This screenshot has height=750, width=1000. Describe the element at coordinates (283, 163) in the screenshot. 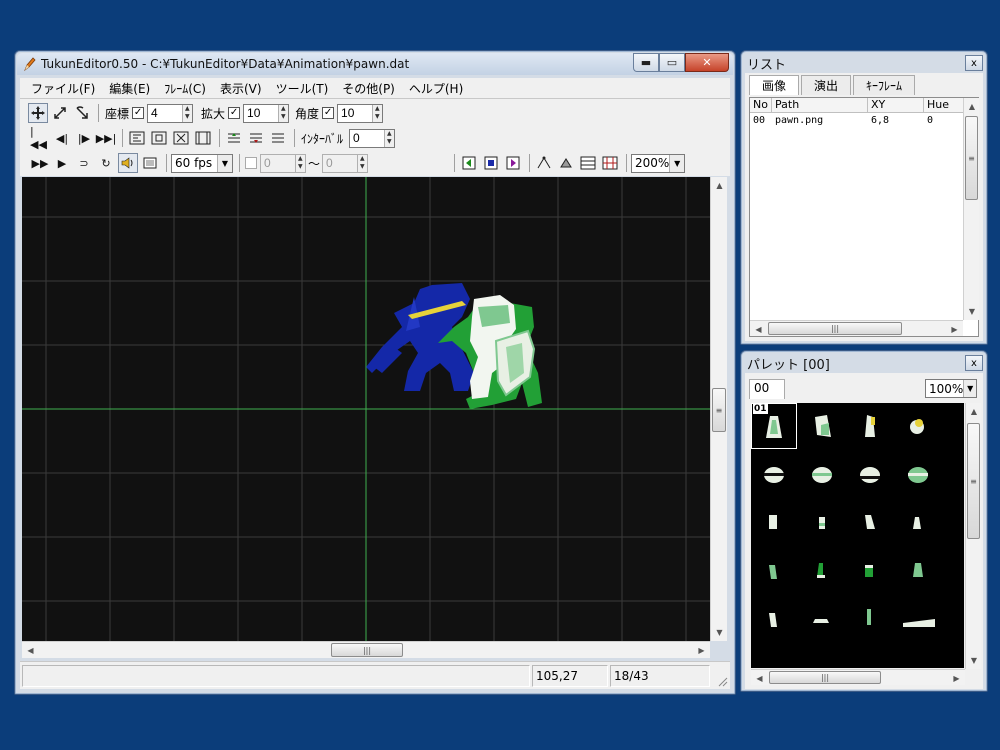

I see `range-from-stepper: ▲▼` at that location.